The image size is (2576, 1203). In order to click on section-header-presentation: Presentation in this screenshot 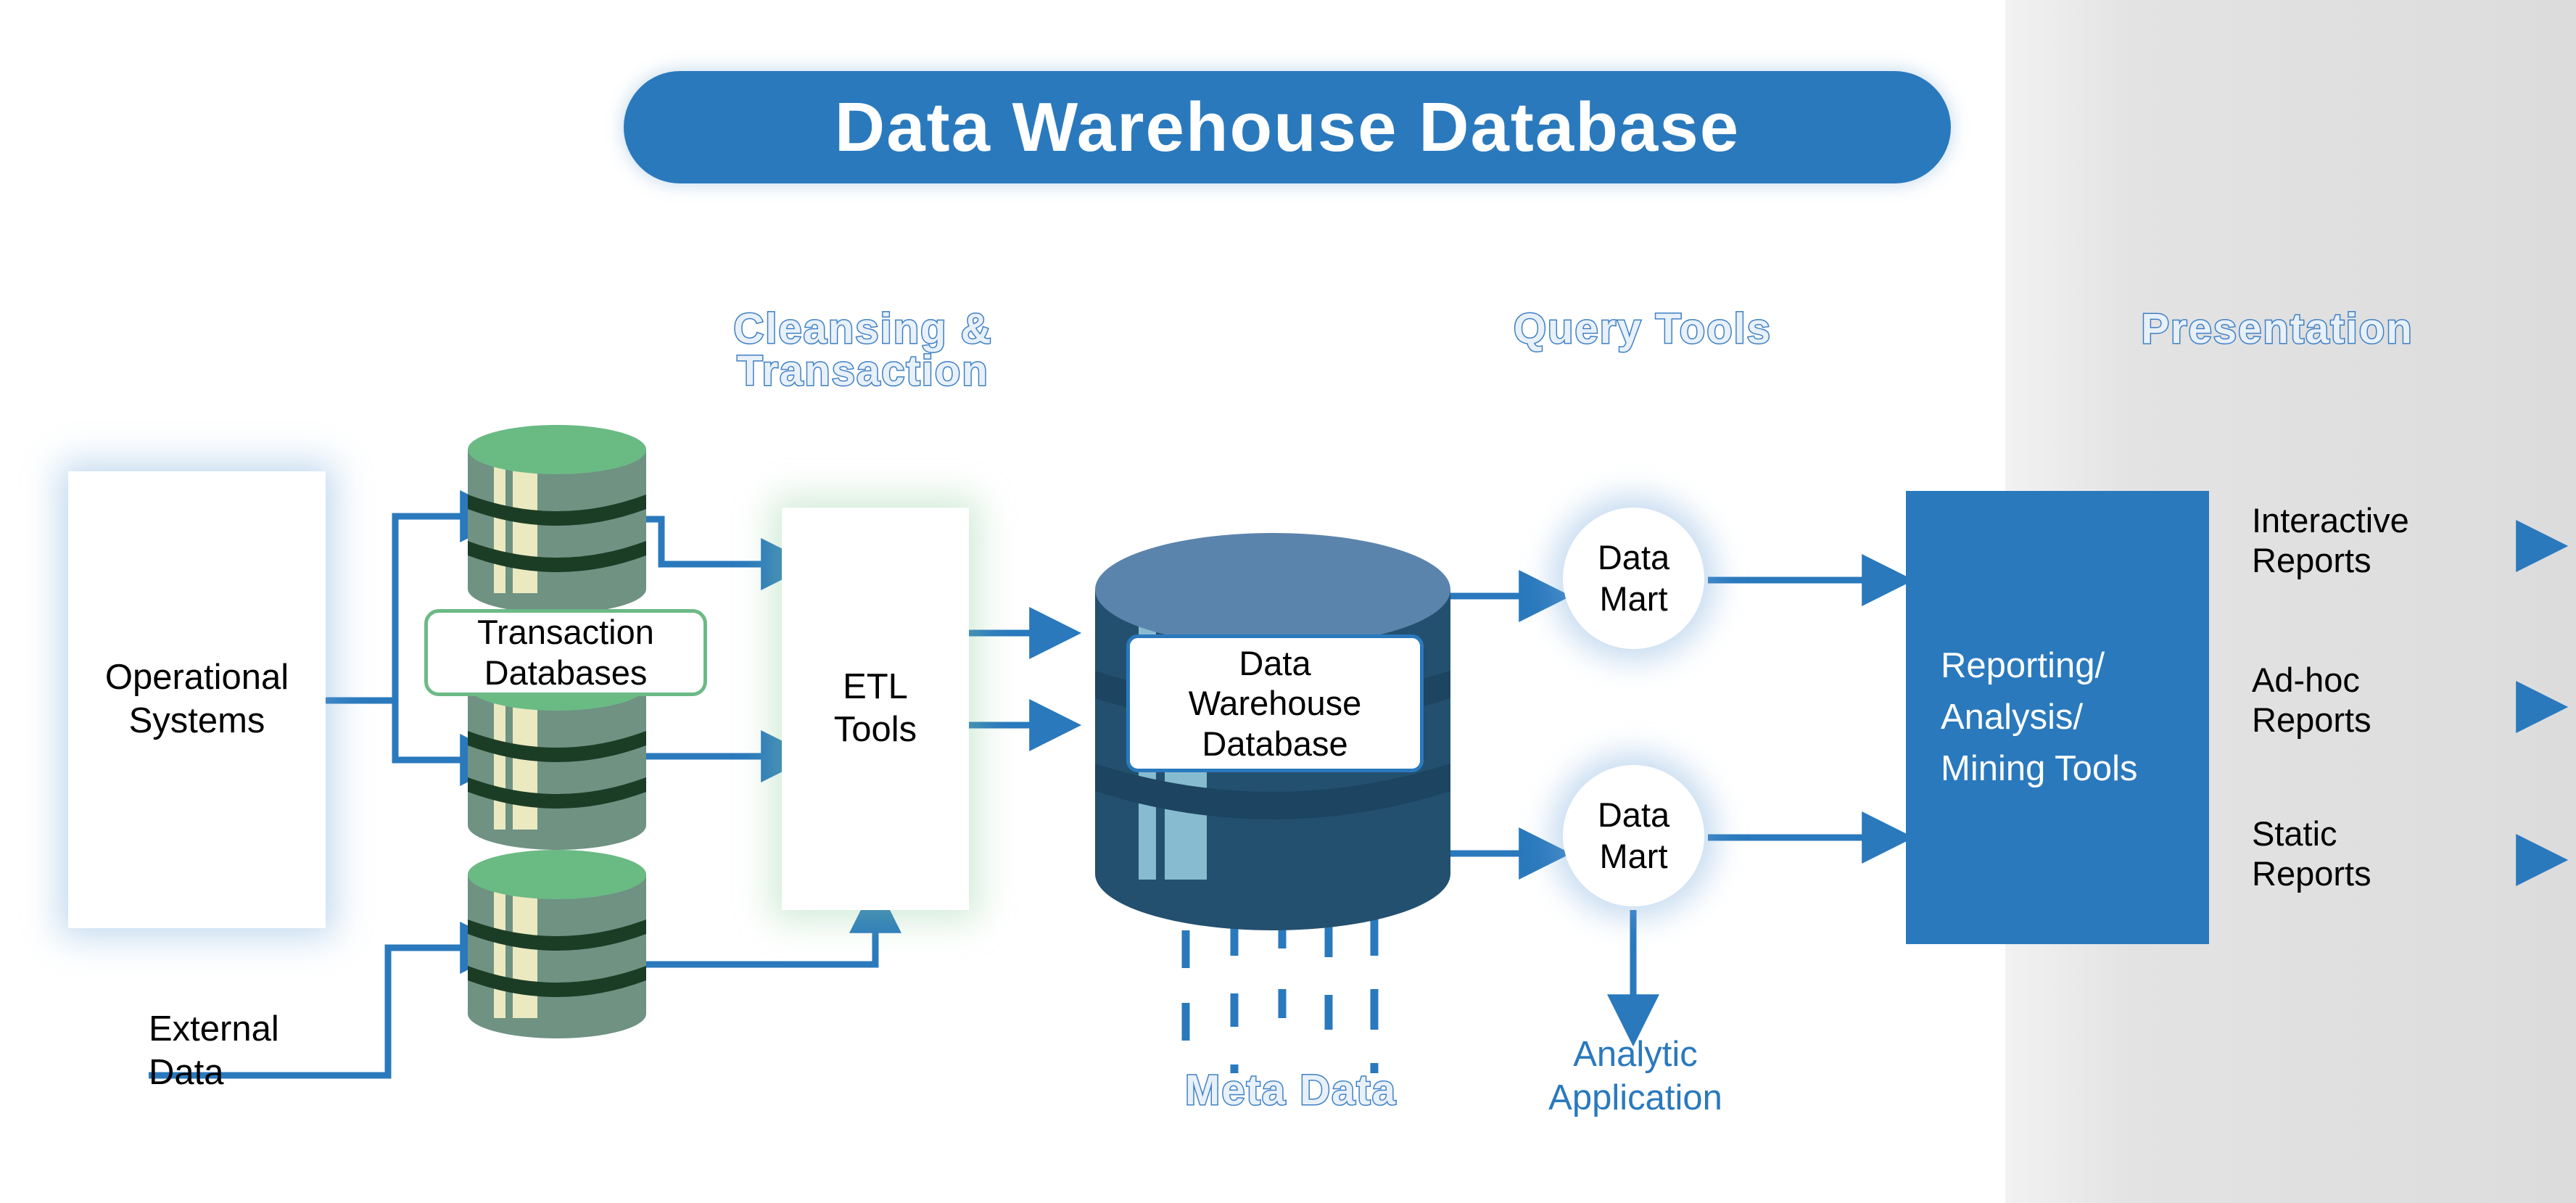, I will do `click(2277, 328)`.